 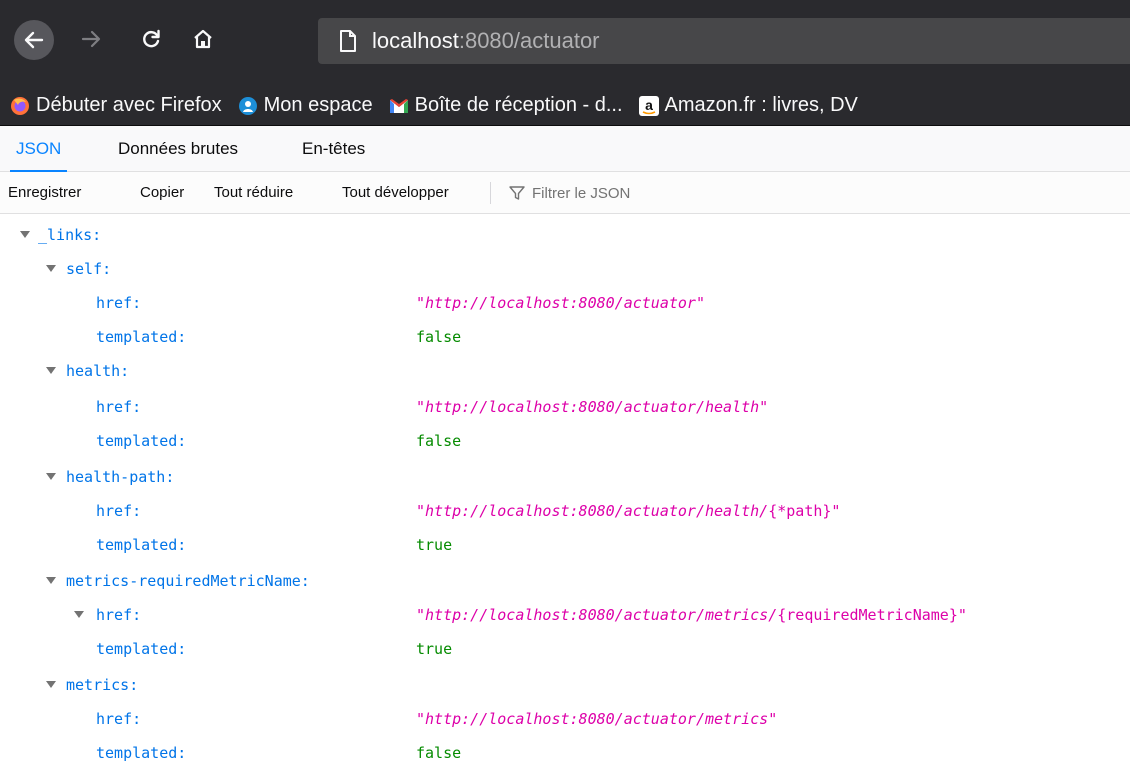 I want to click on reload-icon, so click(x=151, y=38).